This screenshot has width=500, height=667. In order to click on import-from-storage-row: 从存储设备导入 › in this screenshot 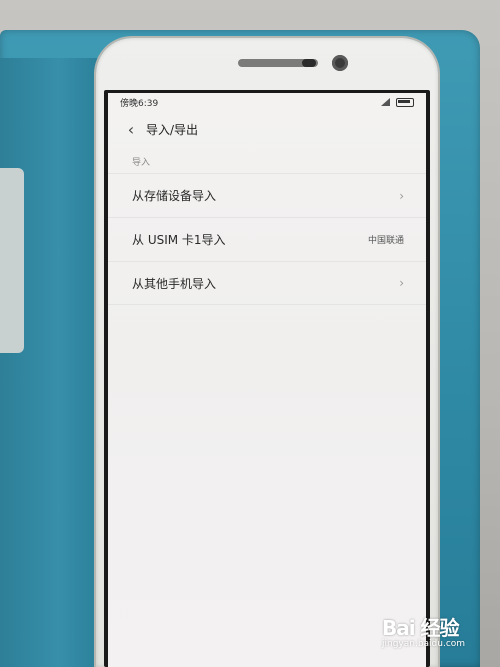, I will do `click(267, 195)`.